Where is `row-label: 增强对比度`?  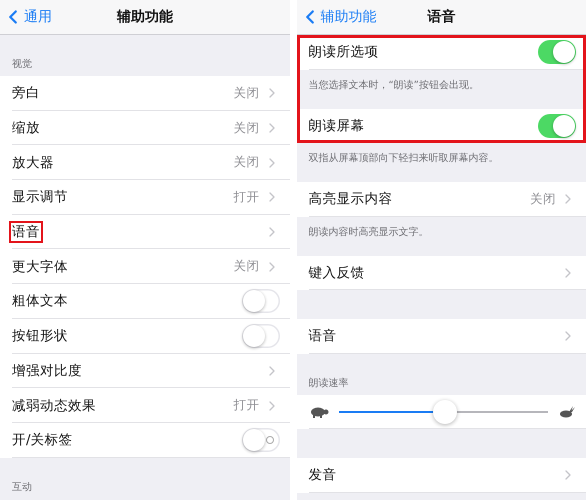
row-label: 增强对比度 is located at coordinates (47, 371).